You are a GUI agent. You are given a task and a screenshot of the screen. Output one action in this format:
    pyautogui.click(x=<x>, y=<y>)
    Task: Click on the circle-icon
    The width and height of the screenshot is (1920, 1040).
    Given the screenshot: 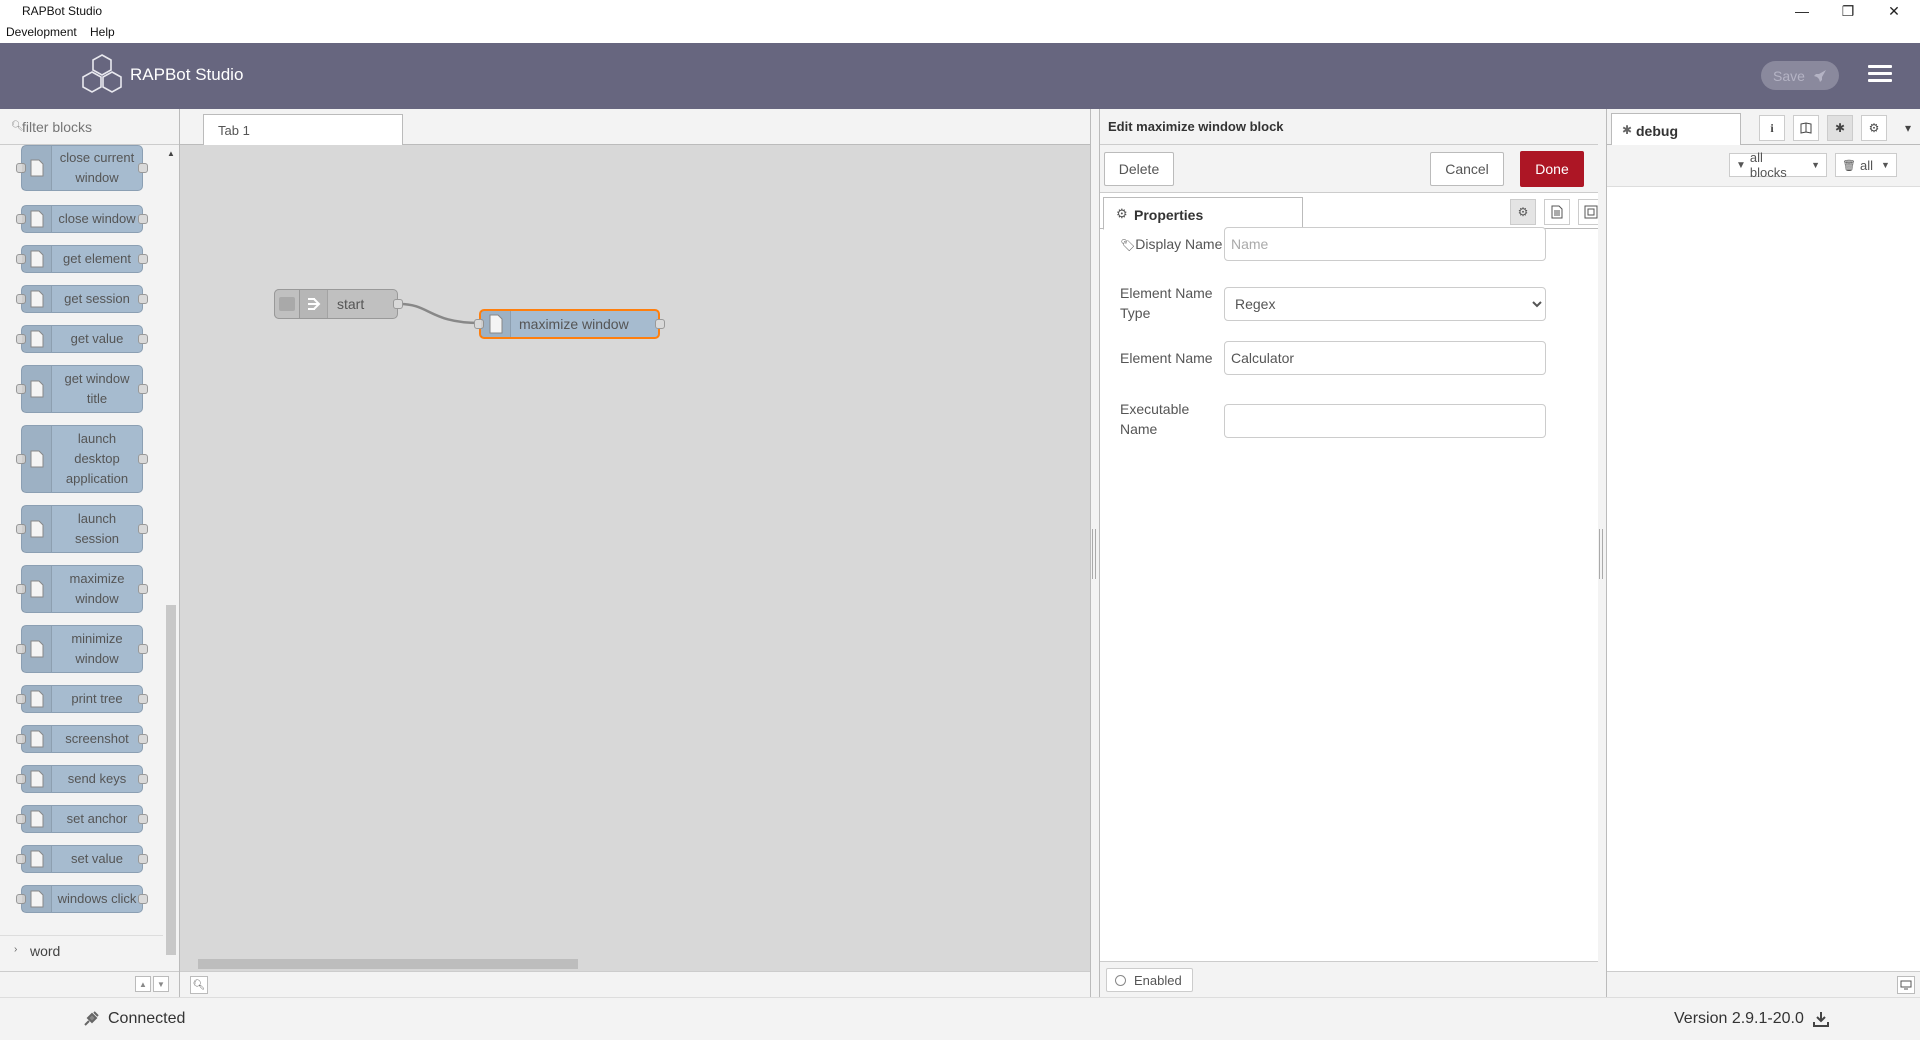 What is the action you would take?
    pyautogui.click(x=1120, y=980)
    